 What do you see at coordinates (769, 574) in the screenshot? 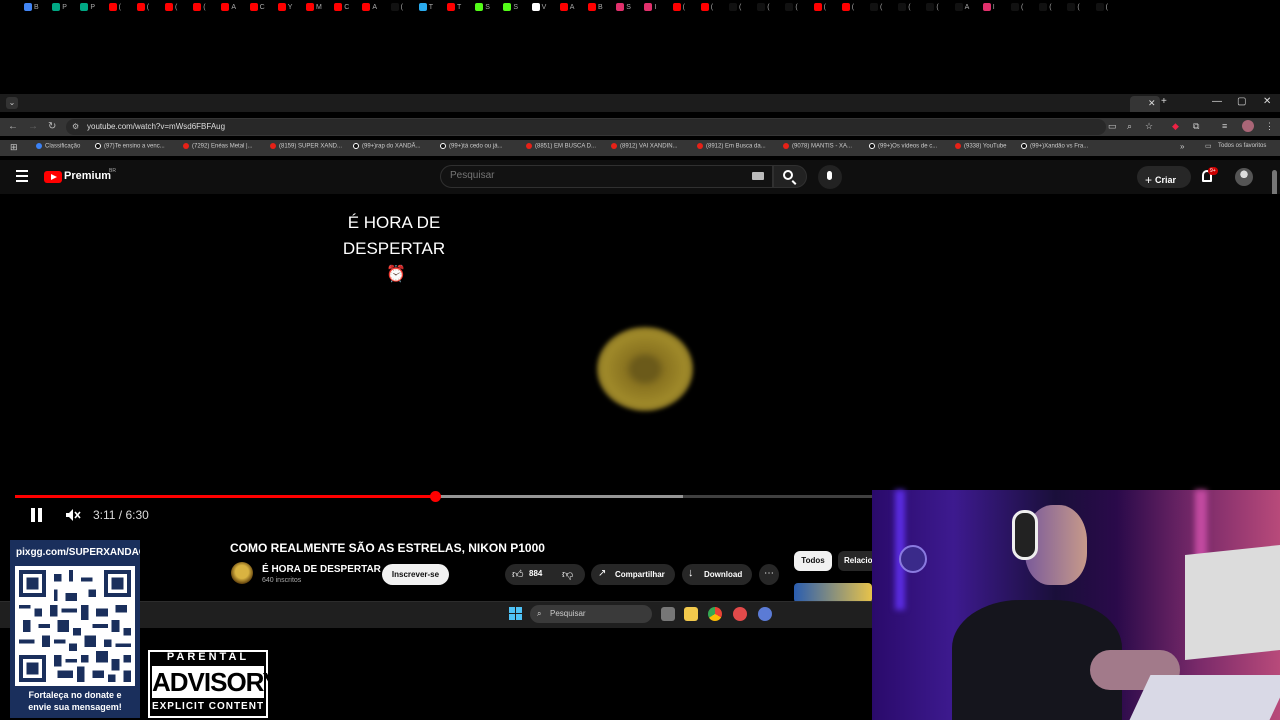
I see `more-actions-button: ⋯` at bounding box center [769, 574].